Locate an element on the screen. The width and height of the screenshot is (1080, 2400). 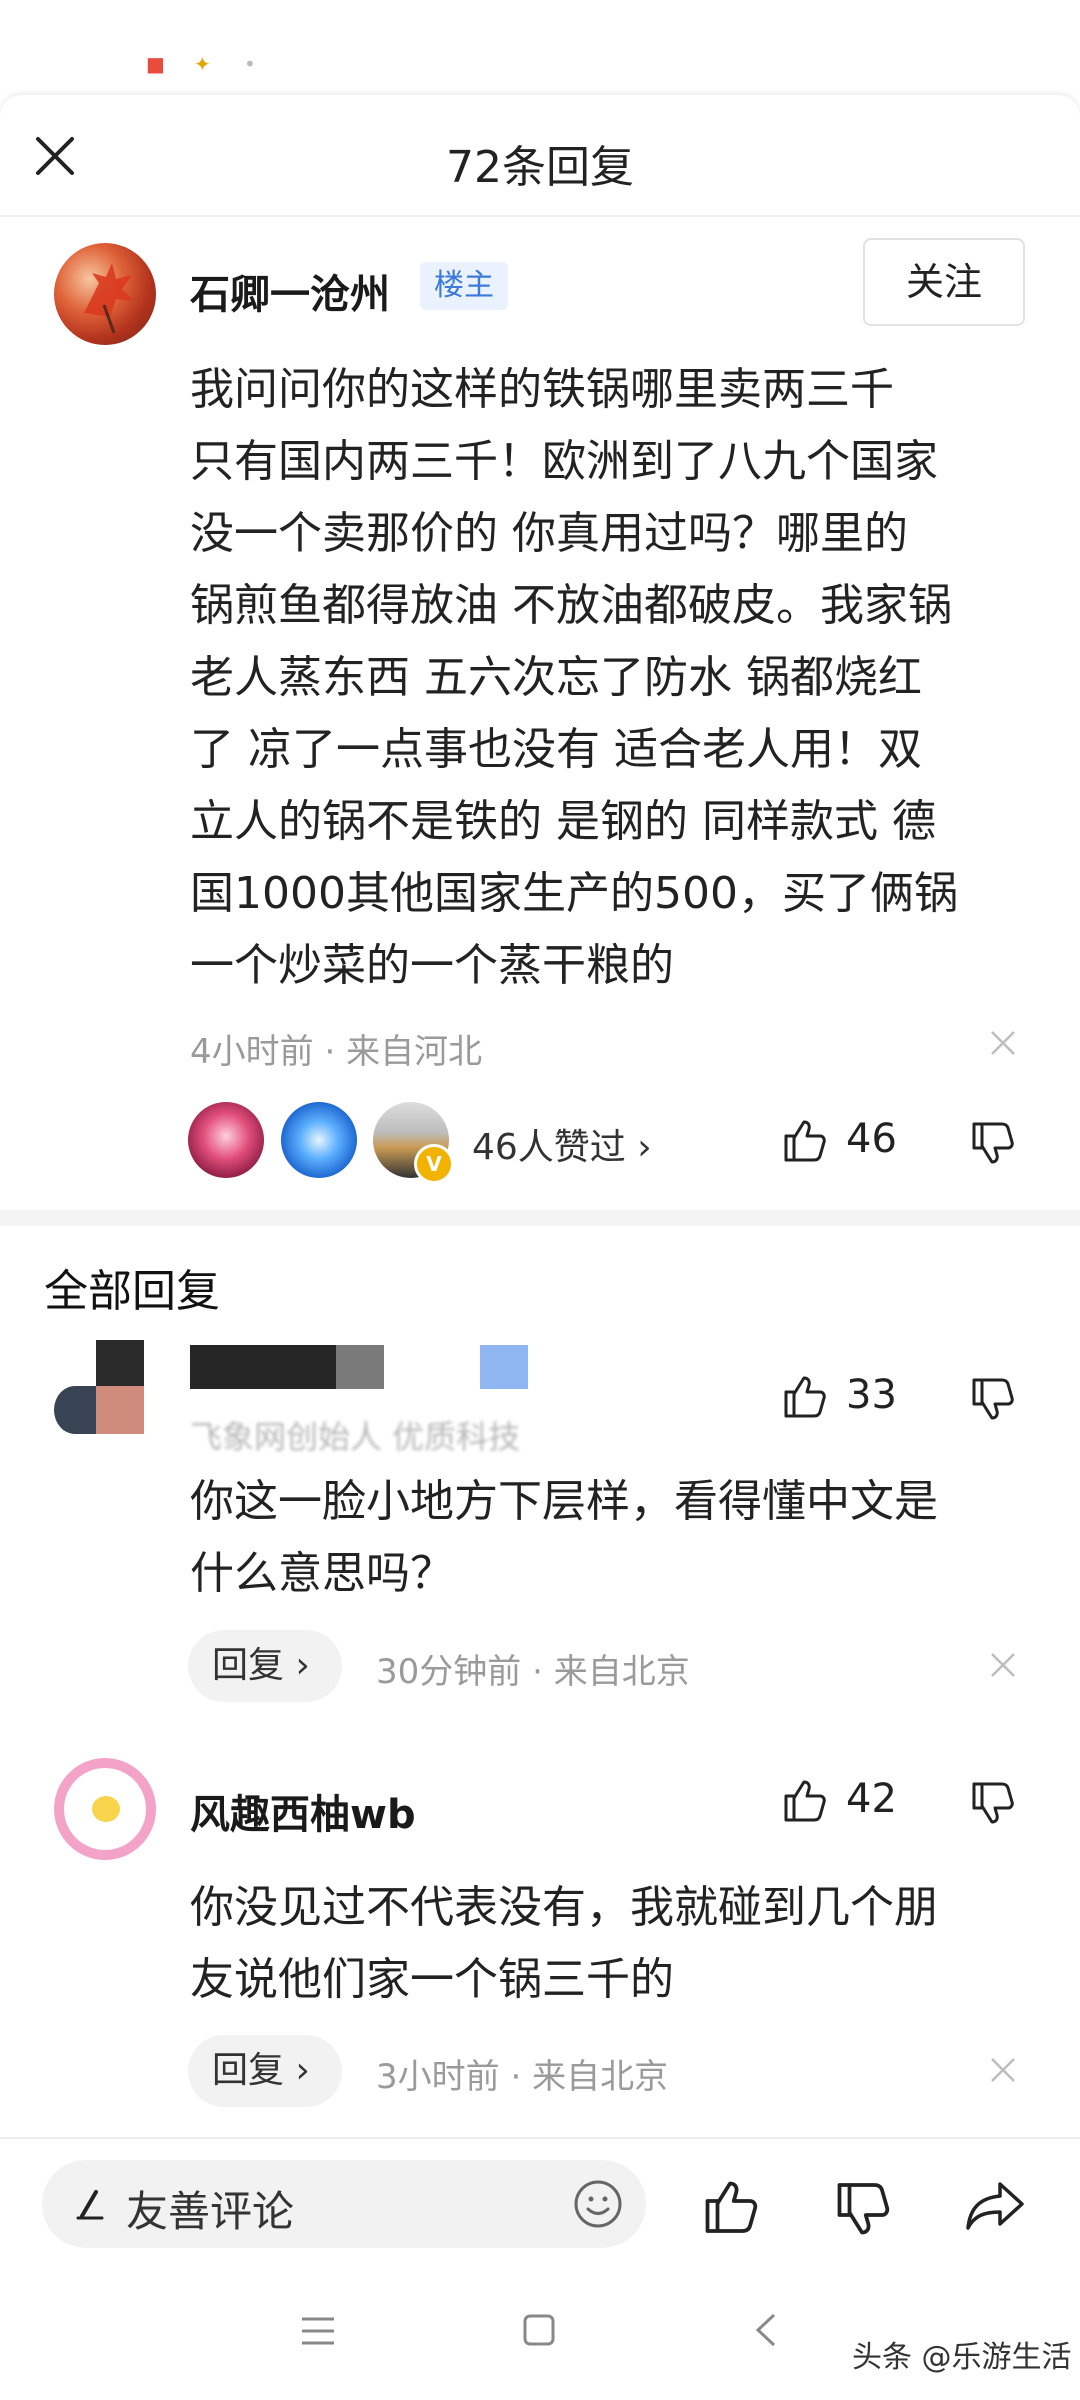
comment-body: 你这一脸小地方下层样，看得懂中文是 什么意思吗？ is located at coordinates (610, 1538).